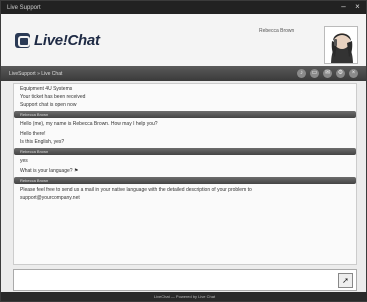 Image resolution: width=367 pixels, height=302 pixels. Describe the element at coordinates (301, 73) in the screenshot. I see `sound-icon: ♪` at that location.